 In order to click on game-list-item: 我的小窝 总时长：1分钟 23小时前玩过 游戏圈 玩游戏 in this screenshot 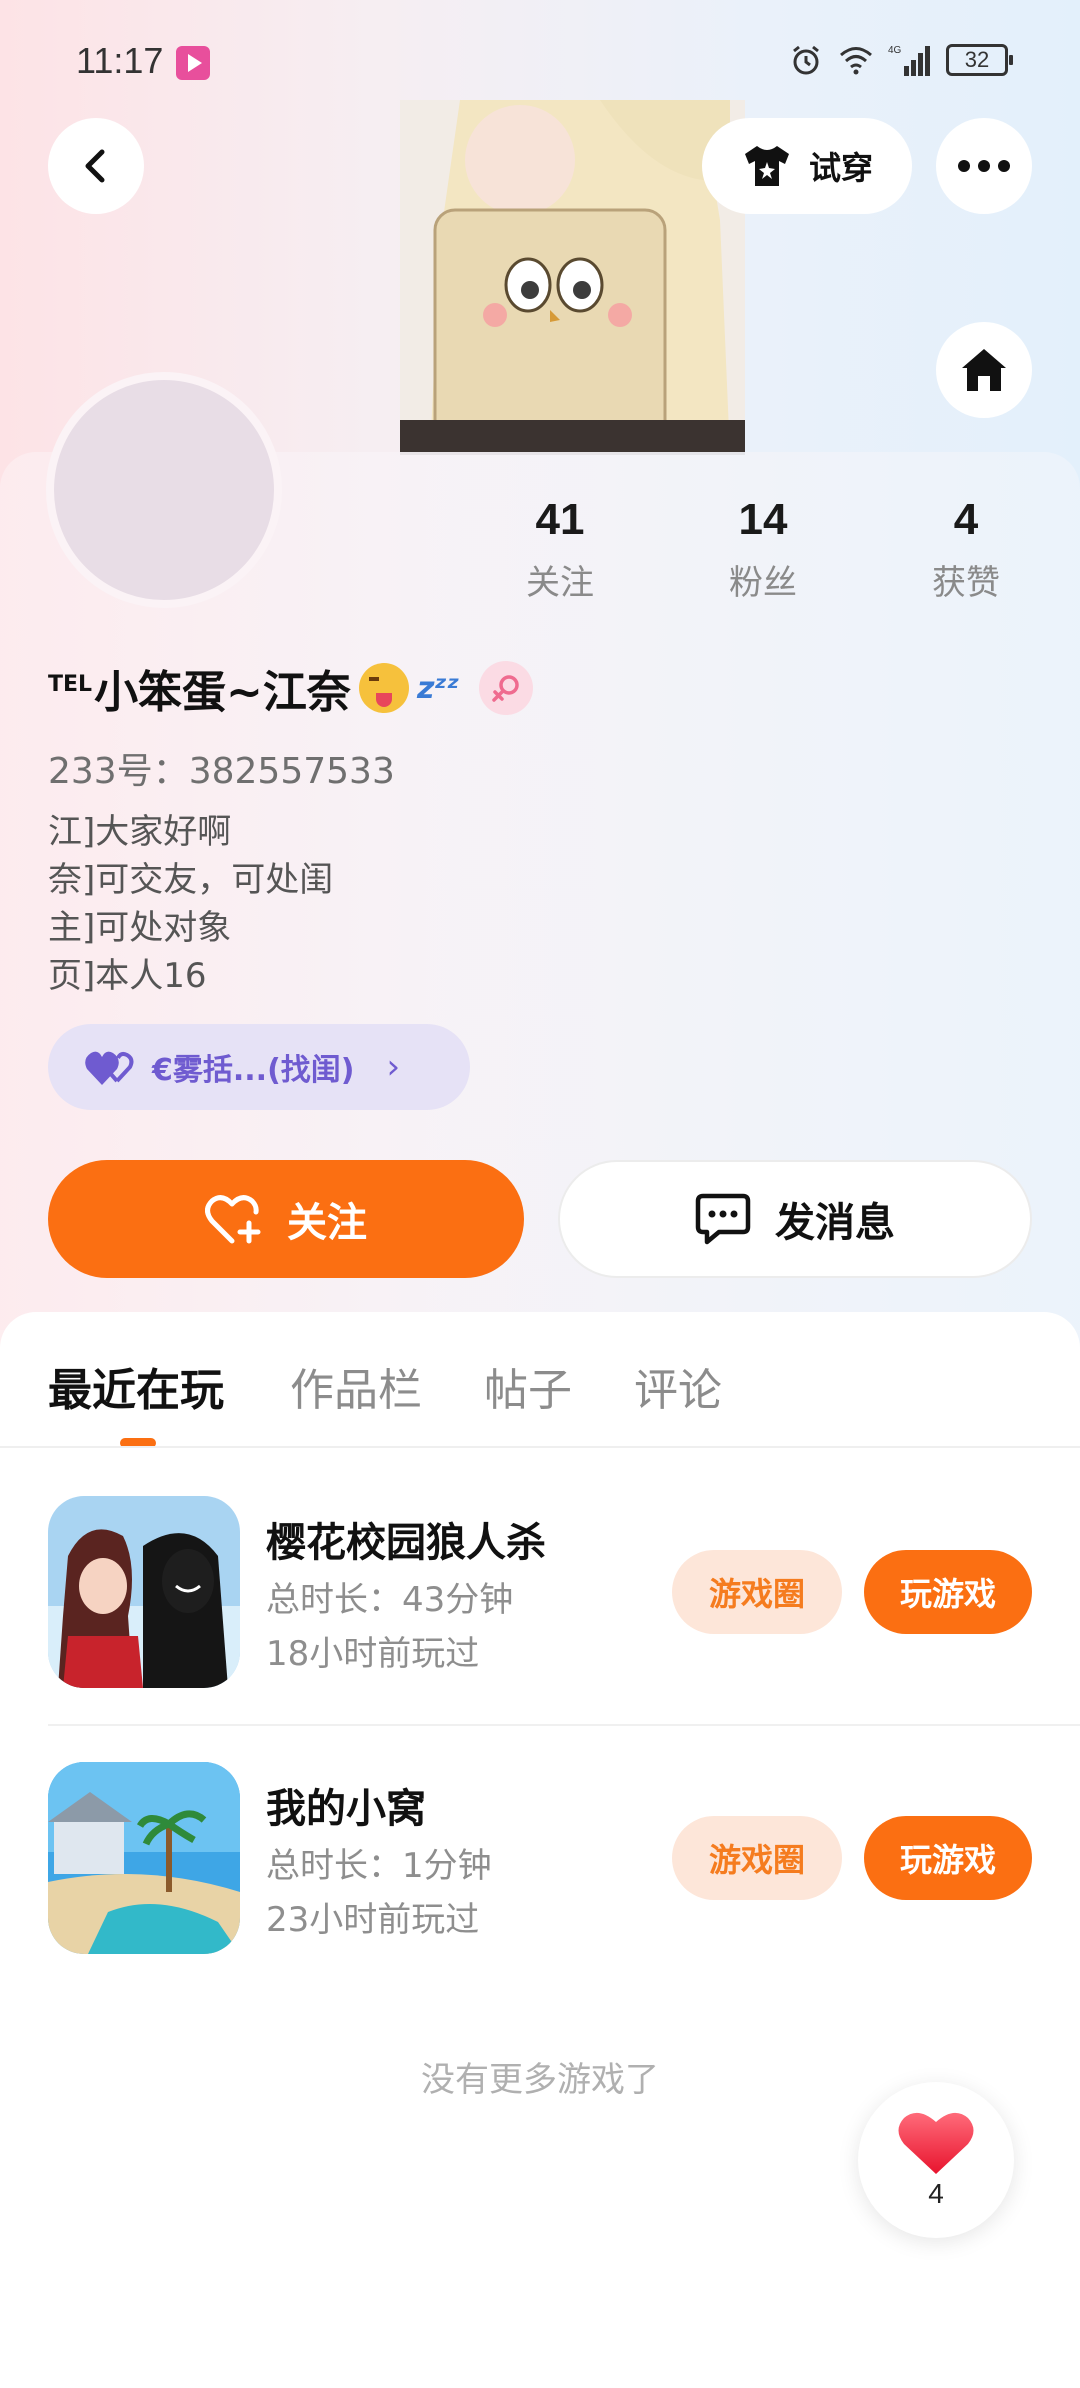, I will do `click(564, 1858)`.